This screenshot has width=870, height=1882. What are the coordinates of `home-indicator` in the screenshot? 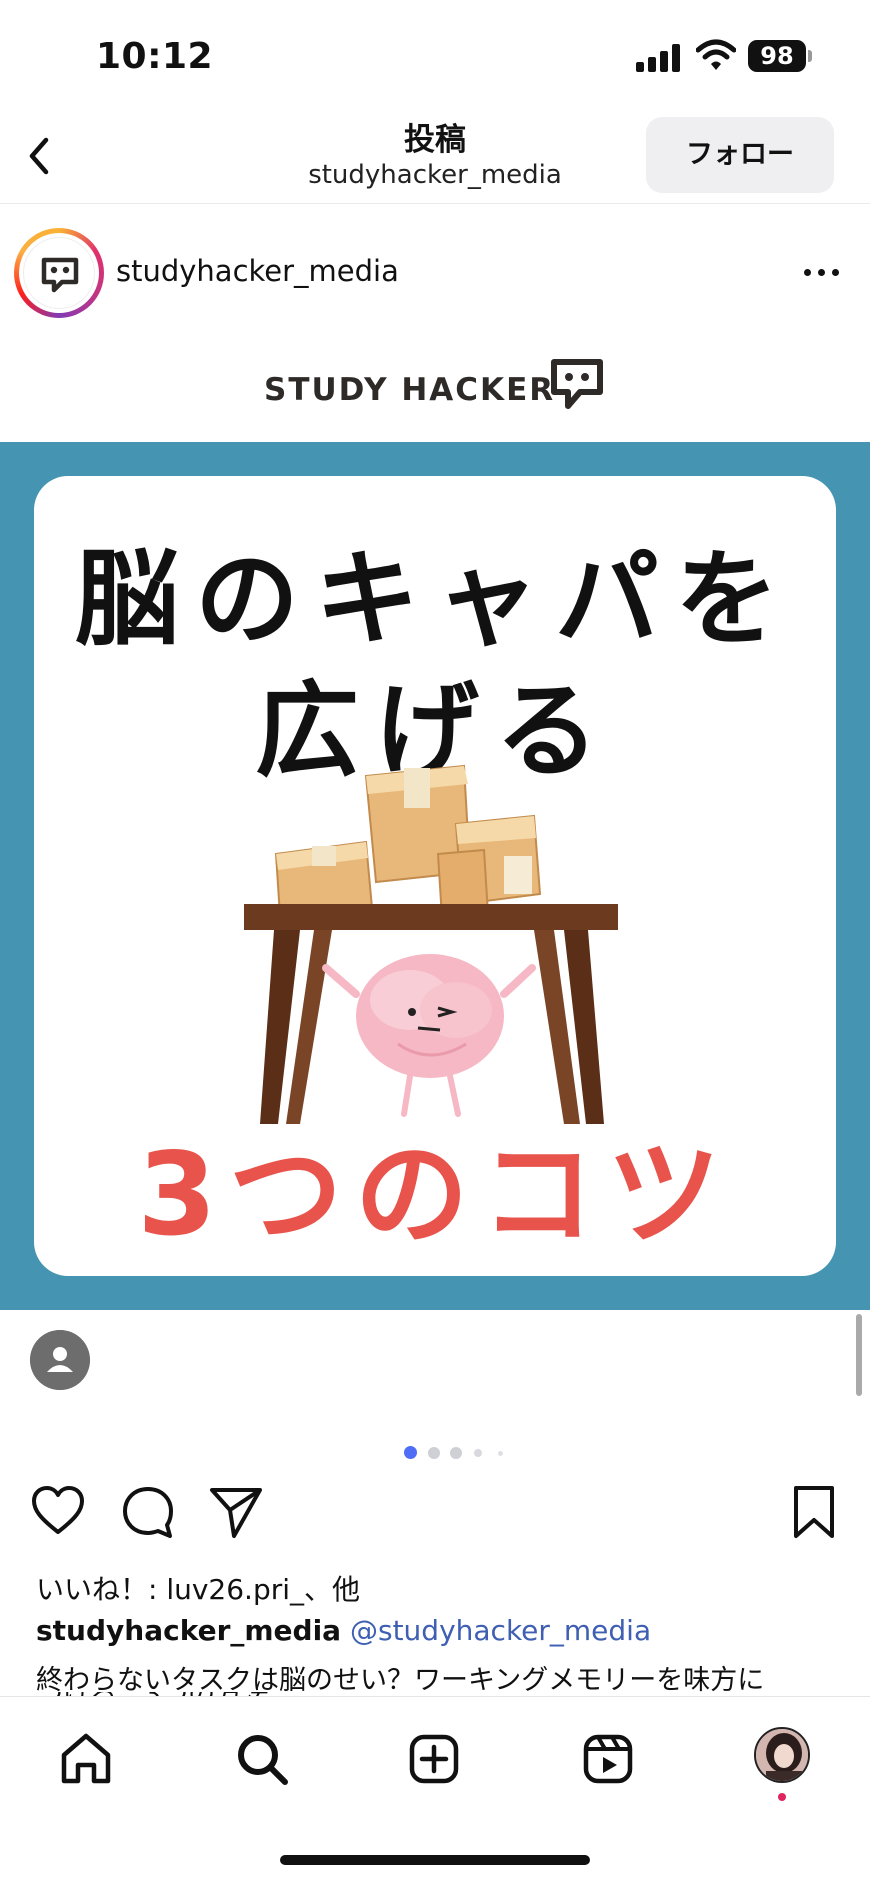 It's located at (435, 1860).